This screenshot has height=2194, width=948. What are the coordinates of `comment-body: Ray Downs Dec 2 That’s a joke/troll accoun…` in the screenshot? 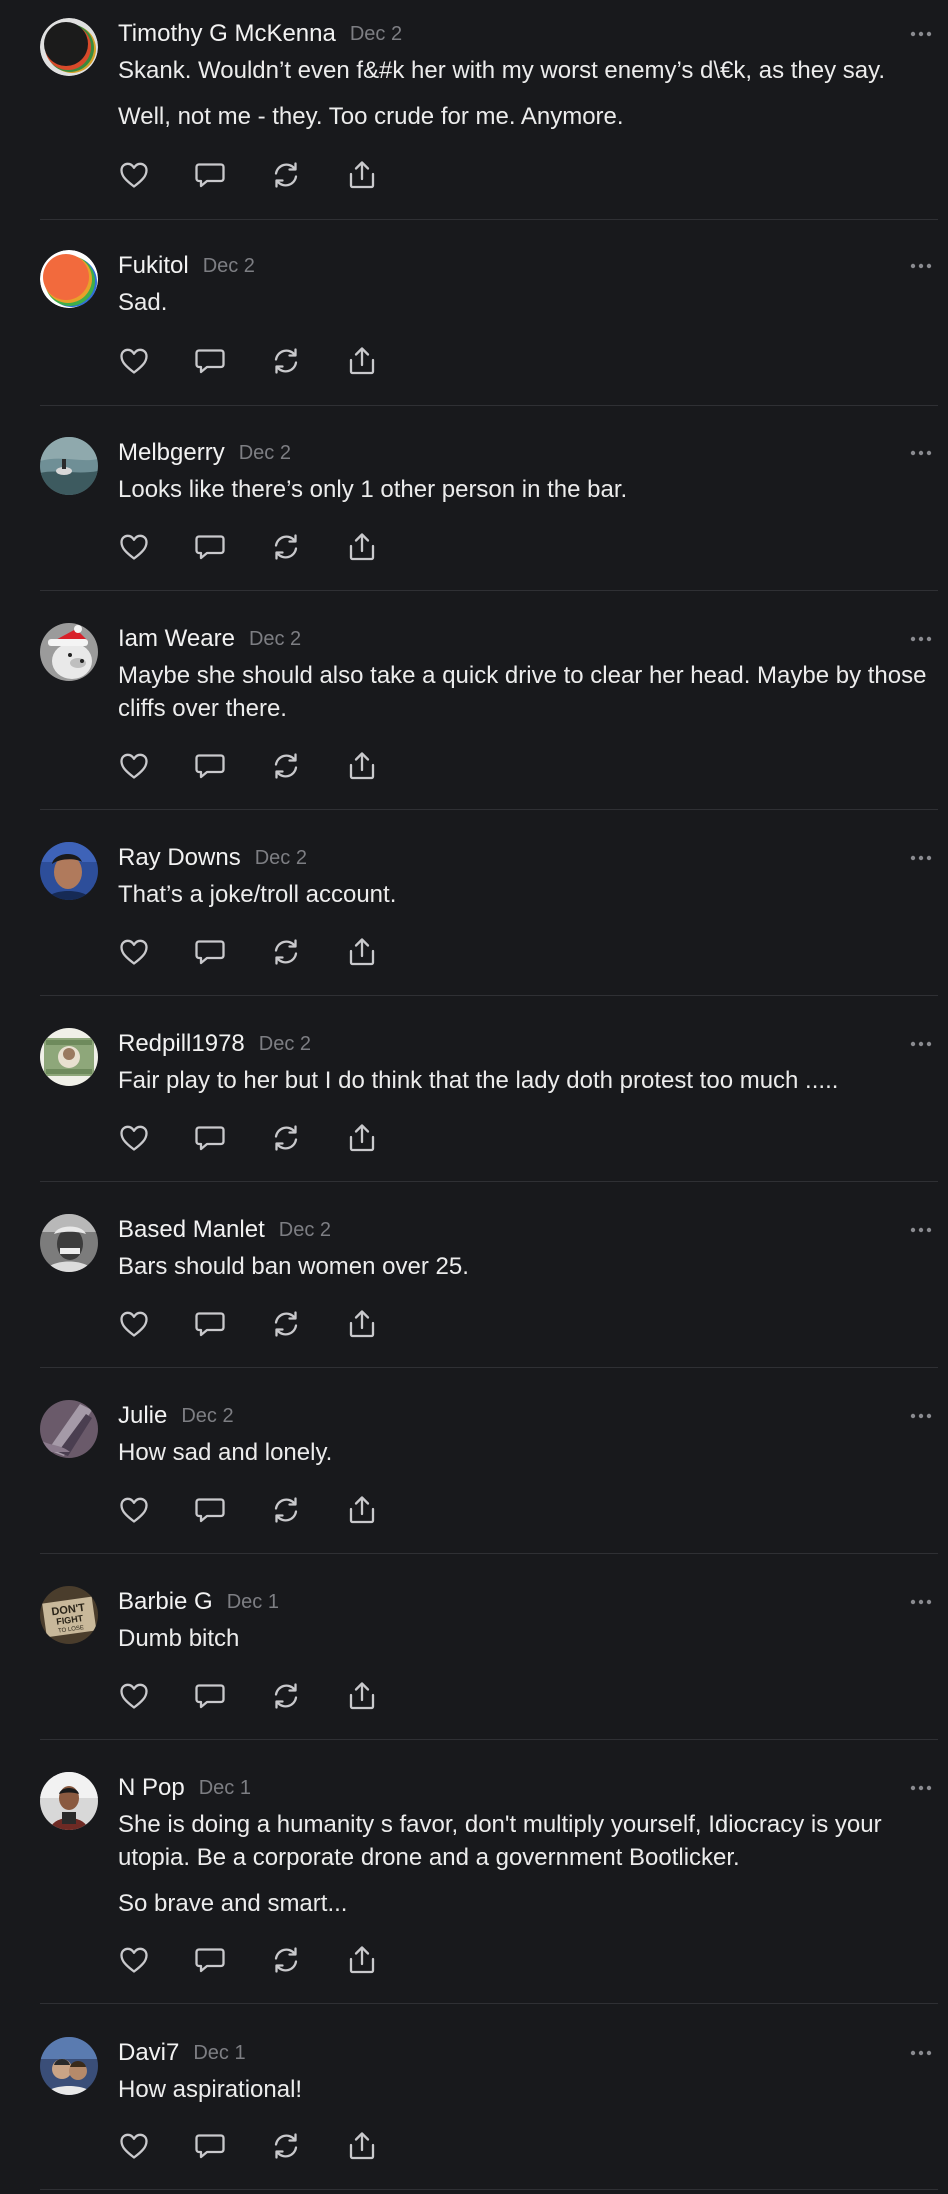 It's located at (528, 876).